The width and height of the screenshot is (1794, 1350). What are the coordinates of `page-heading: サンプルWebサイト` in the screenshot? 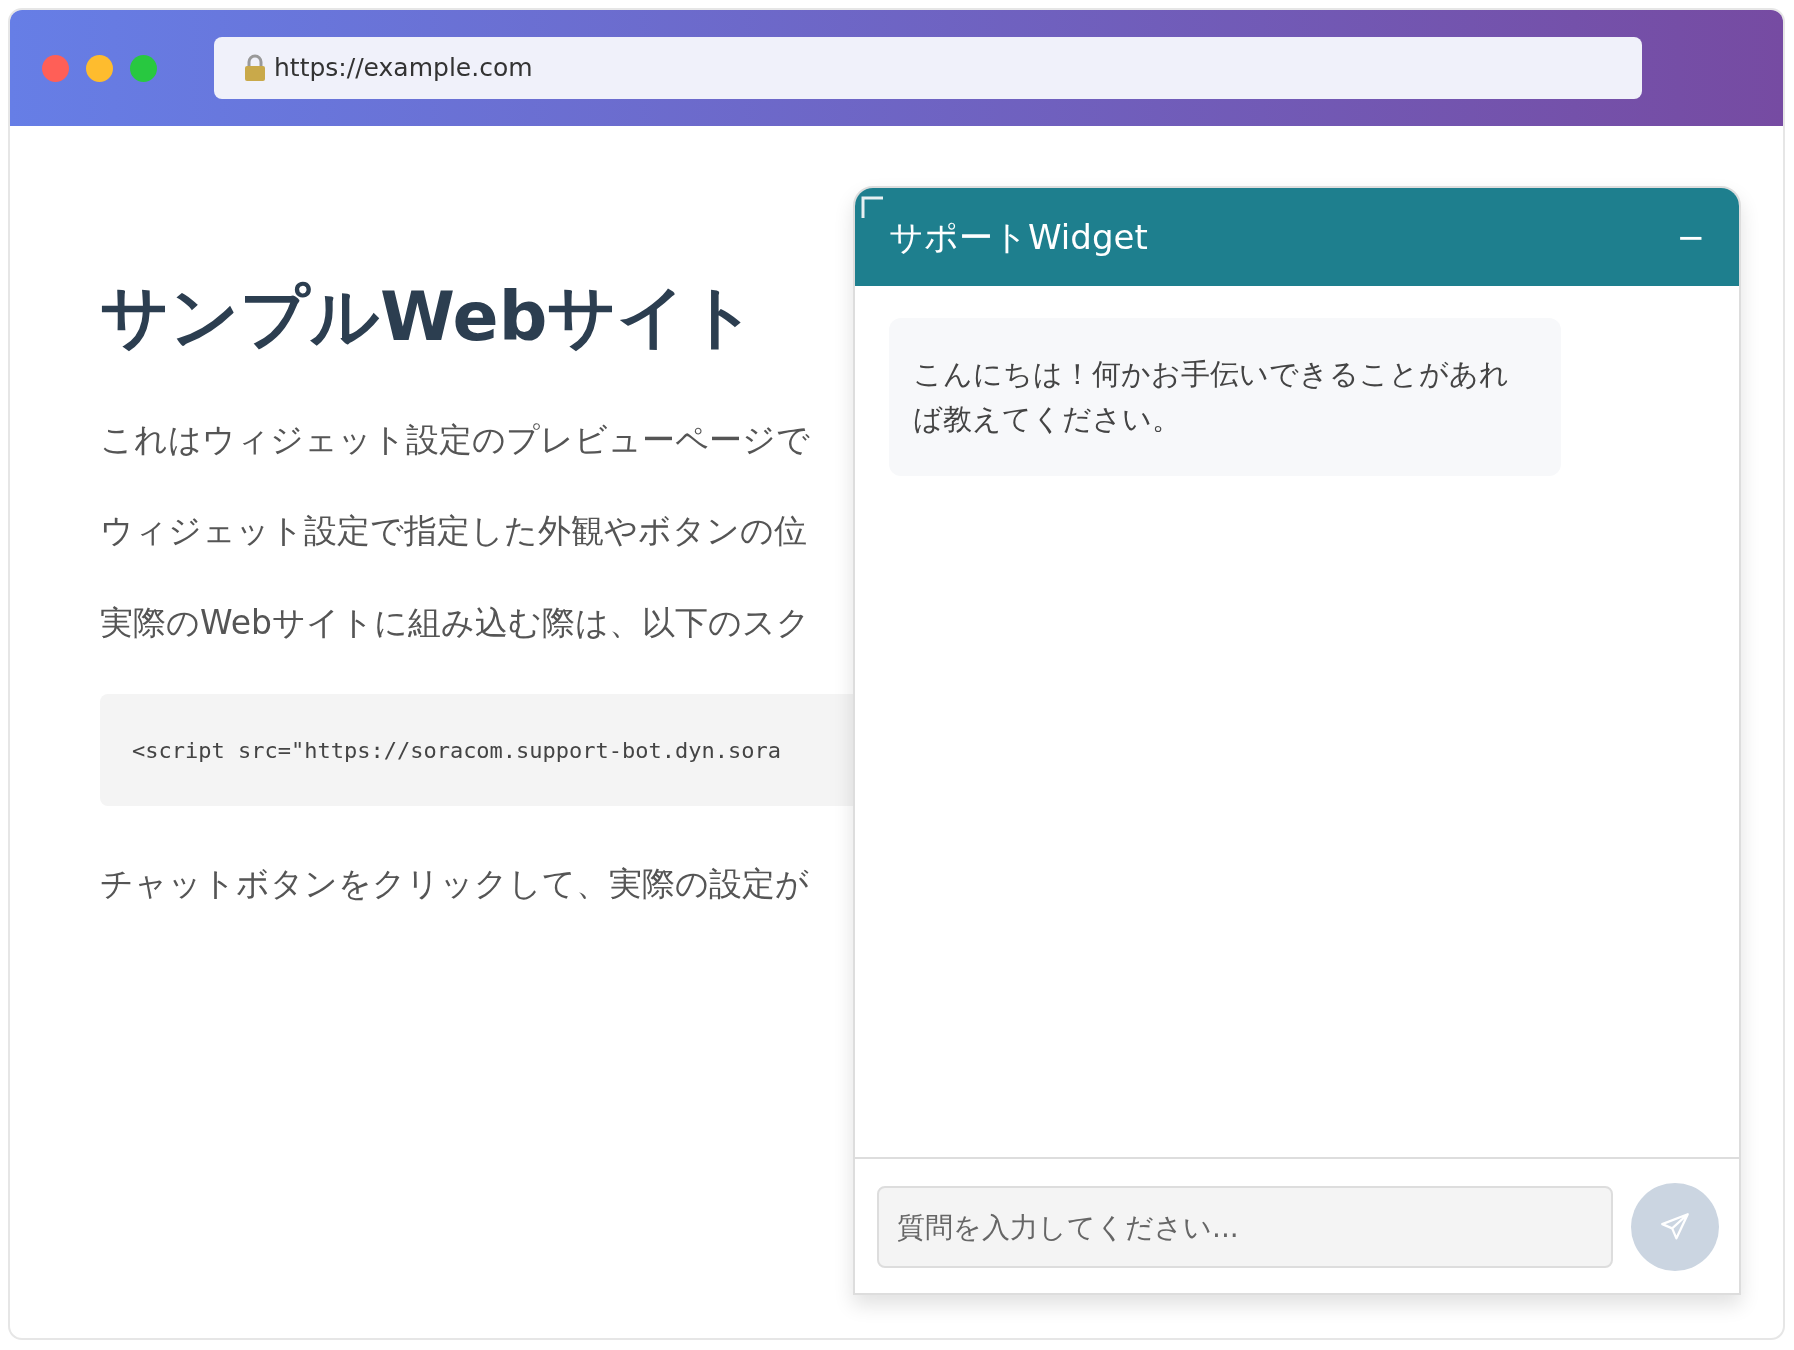 It's located at (429, 317).